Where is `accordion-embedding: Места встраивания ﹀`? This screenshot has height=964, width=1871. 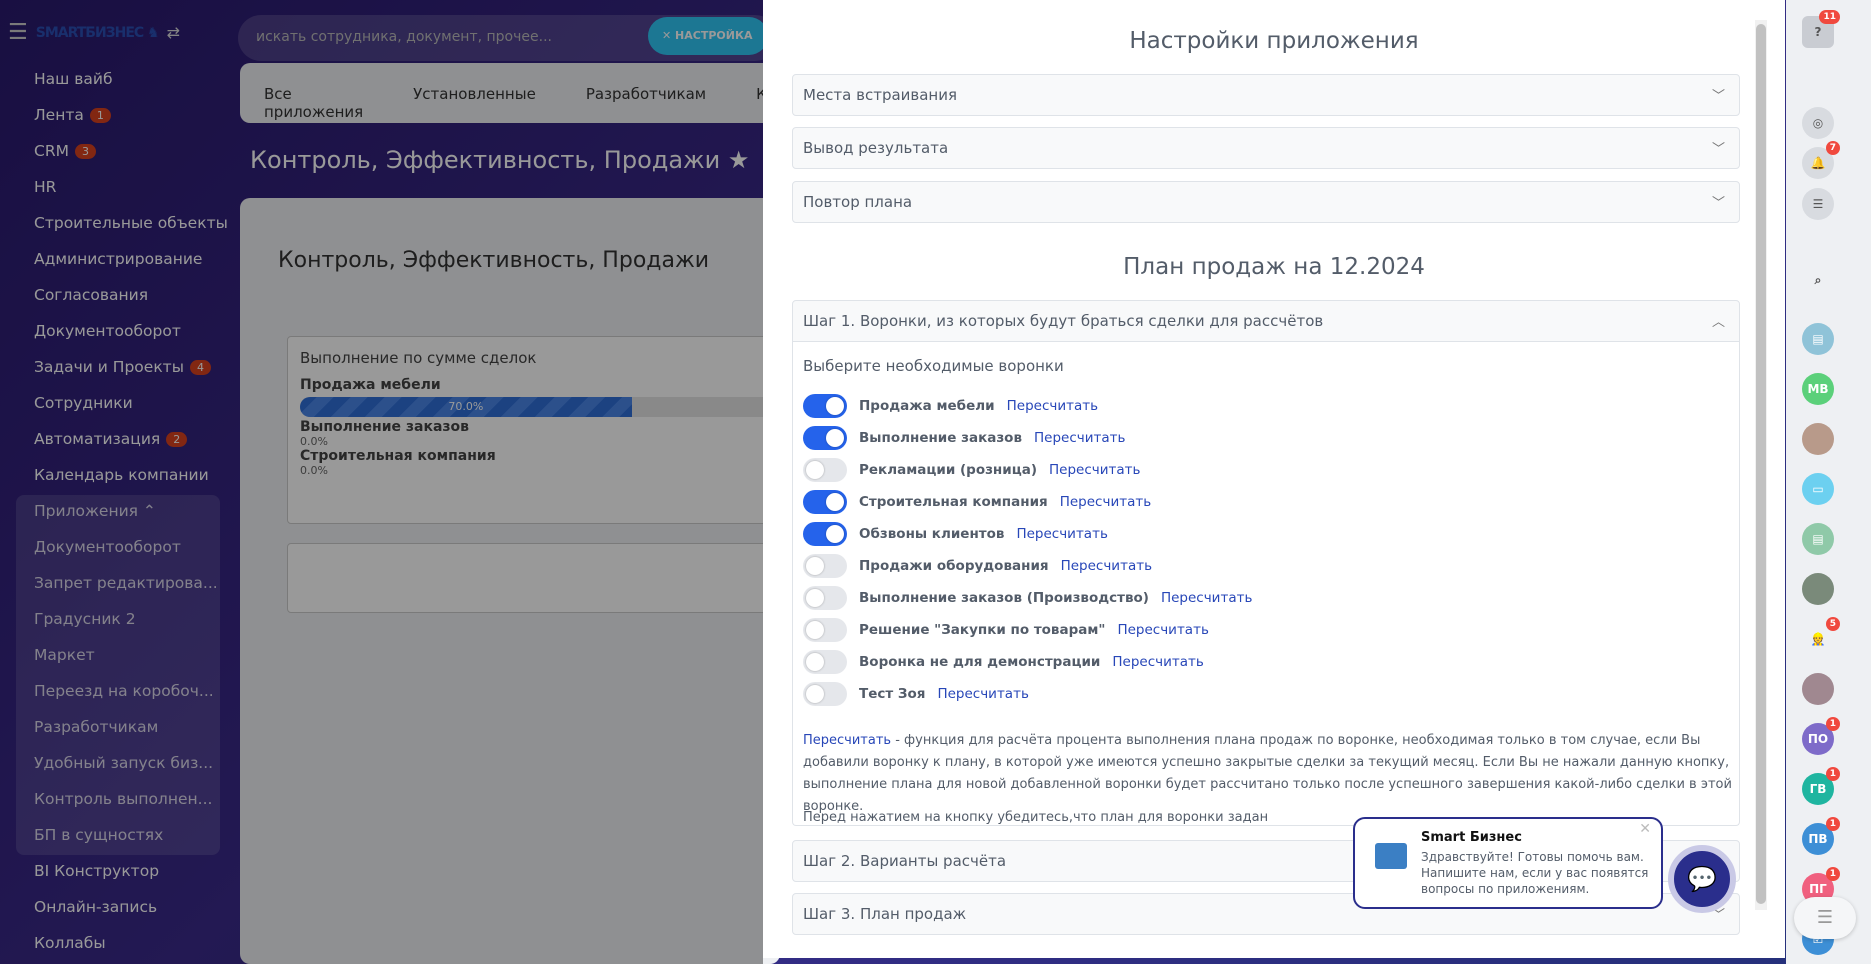 accordion-embedding: Места встраивания ﹀ is located at coordinates (1266, 95).